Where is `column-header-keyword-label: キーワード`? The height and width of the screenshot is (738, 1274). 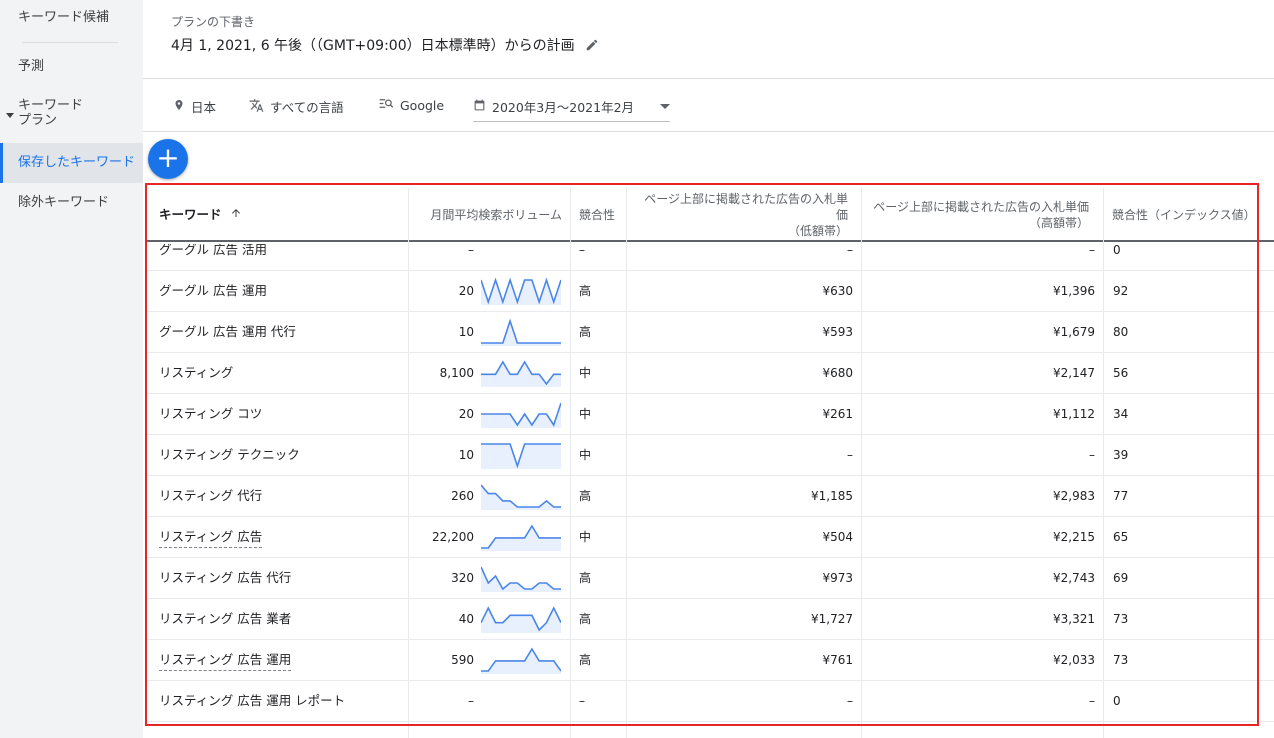 column-header-keyword-label: キーワード is located at coordinates (190, 214).